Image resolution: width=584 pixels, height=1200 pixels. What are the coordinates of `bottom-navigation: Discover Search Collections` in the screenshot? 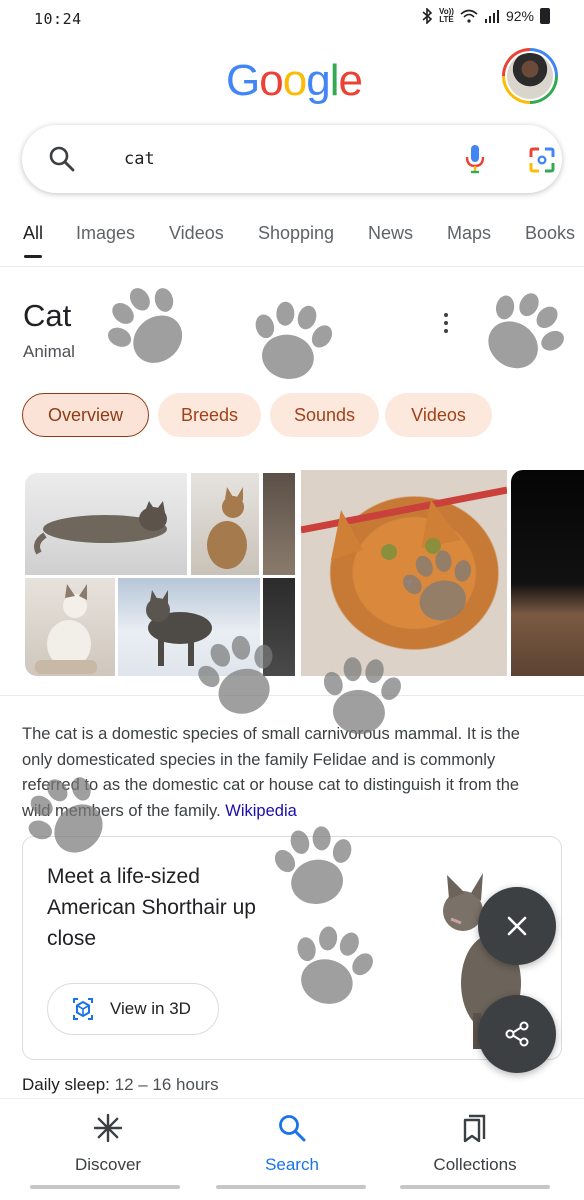 It's located at (292, 1149).